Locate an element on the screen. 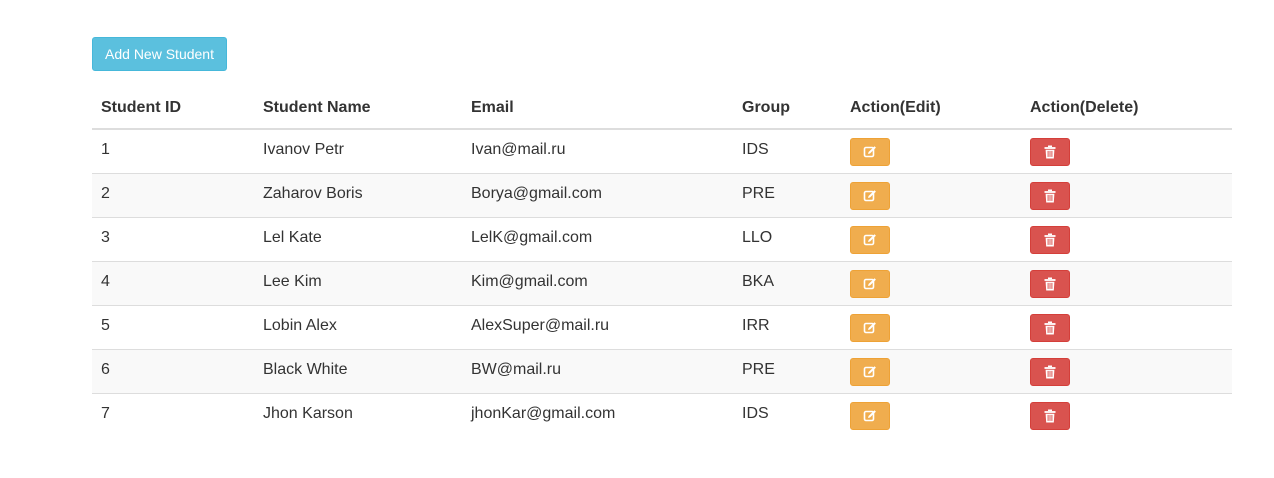  student-name-cell: Lel Kate is located at coordinates (358, 238).